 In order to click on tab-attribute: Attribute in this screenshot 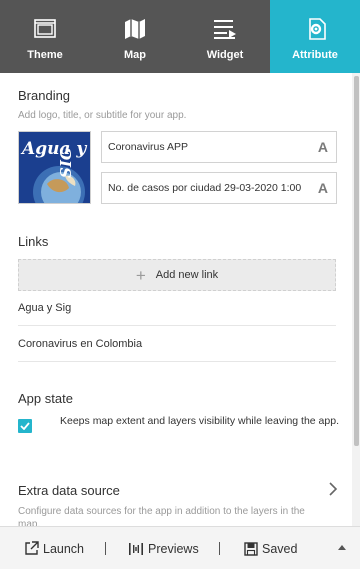, I will do `click(315, 36)`.